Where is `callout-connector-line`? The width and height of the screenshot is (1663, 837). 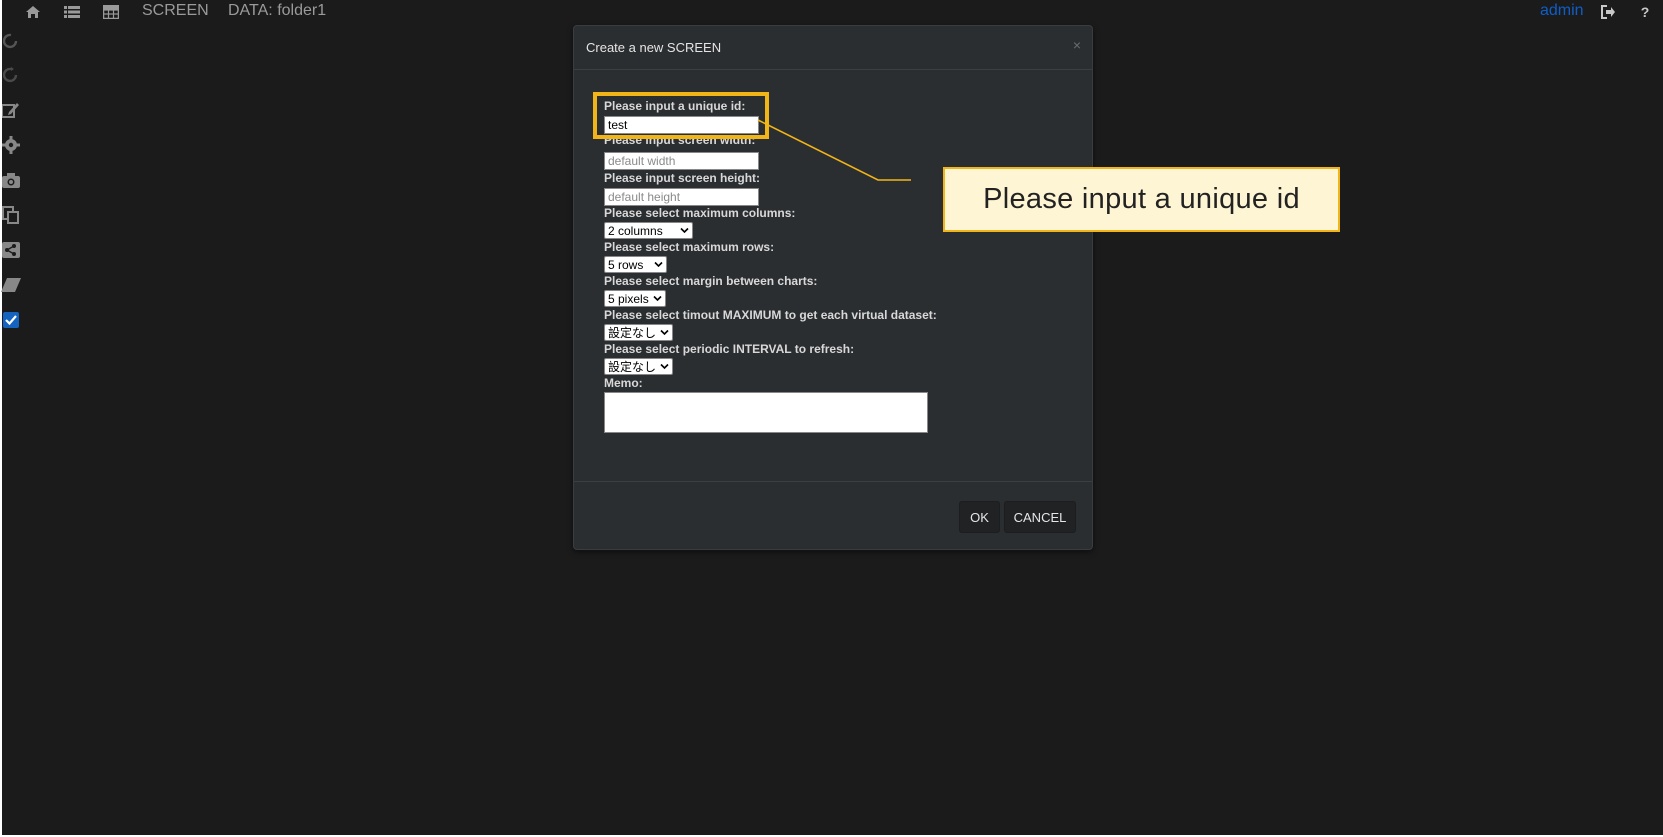 callout-connector-line is located at coordinates (834, 150).